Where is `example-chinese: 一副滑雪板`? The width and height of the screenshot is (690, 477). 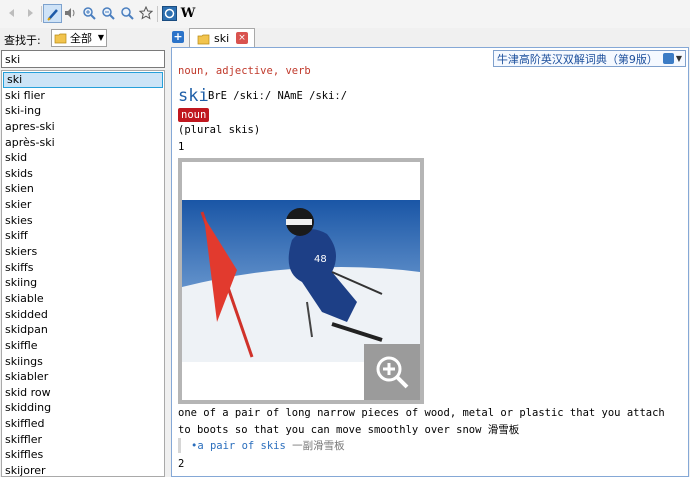
example-chinese: 一副滑雪板 is located at coordinates (318, 446).